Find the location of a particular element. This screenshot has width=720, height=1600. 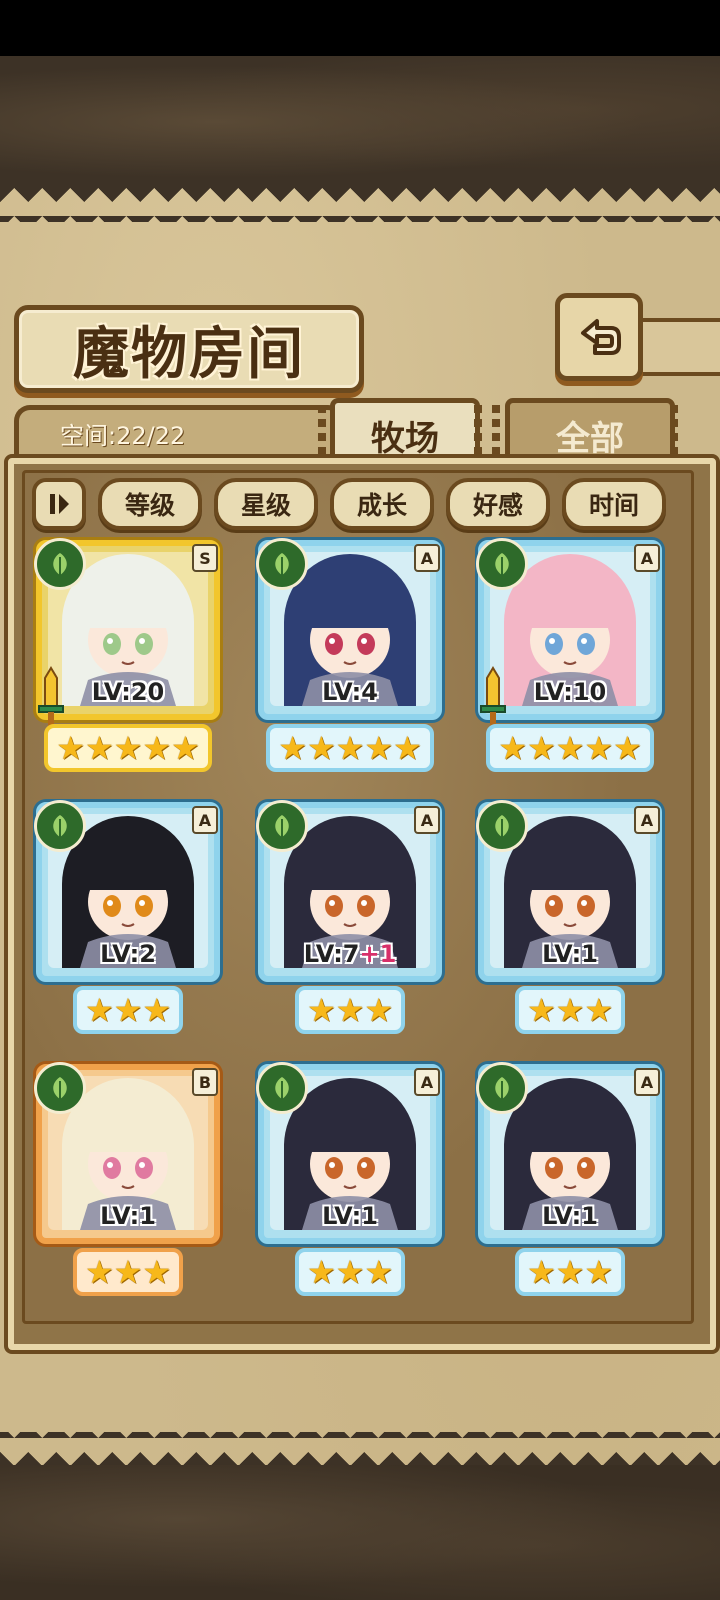

sort-time-button: 时间 is located at coordinates (614, 504).